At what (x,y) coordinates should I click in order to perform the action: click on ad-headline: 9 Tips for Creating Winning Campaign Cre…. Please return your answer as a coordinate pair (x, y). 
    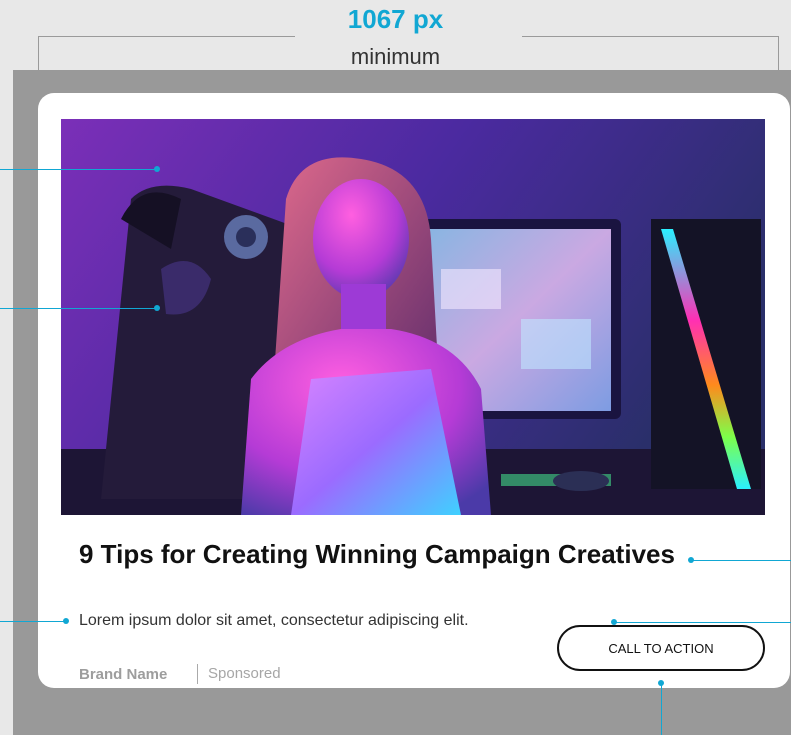
    Looking at the image, I should click on (377, 554).